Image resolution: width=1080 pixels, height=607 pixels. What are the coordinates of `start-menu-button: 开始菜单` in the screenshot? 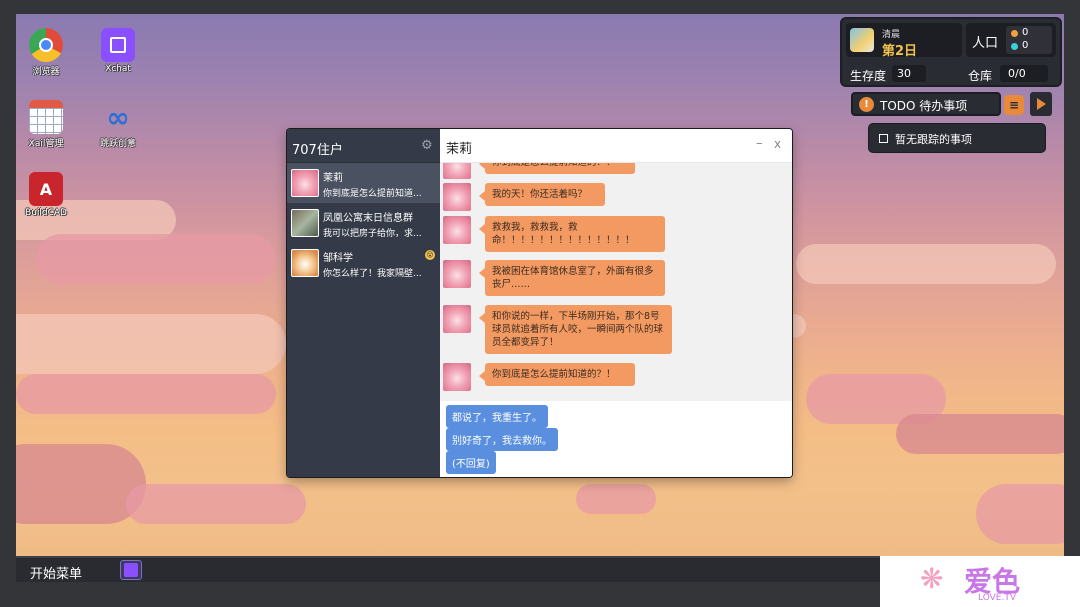 It's located at (56, 572).